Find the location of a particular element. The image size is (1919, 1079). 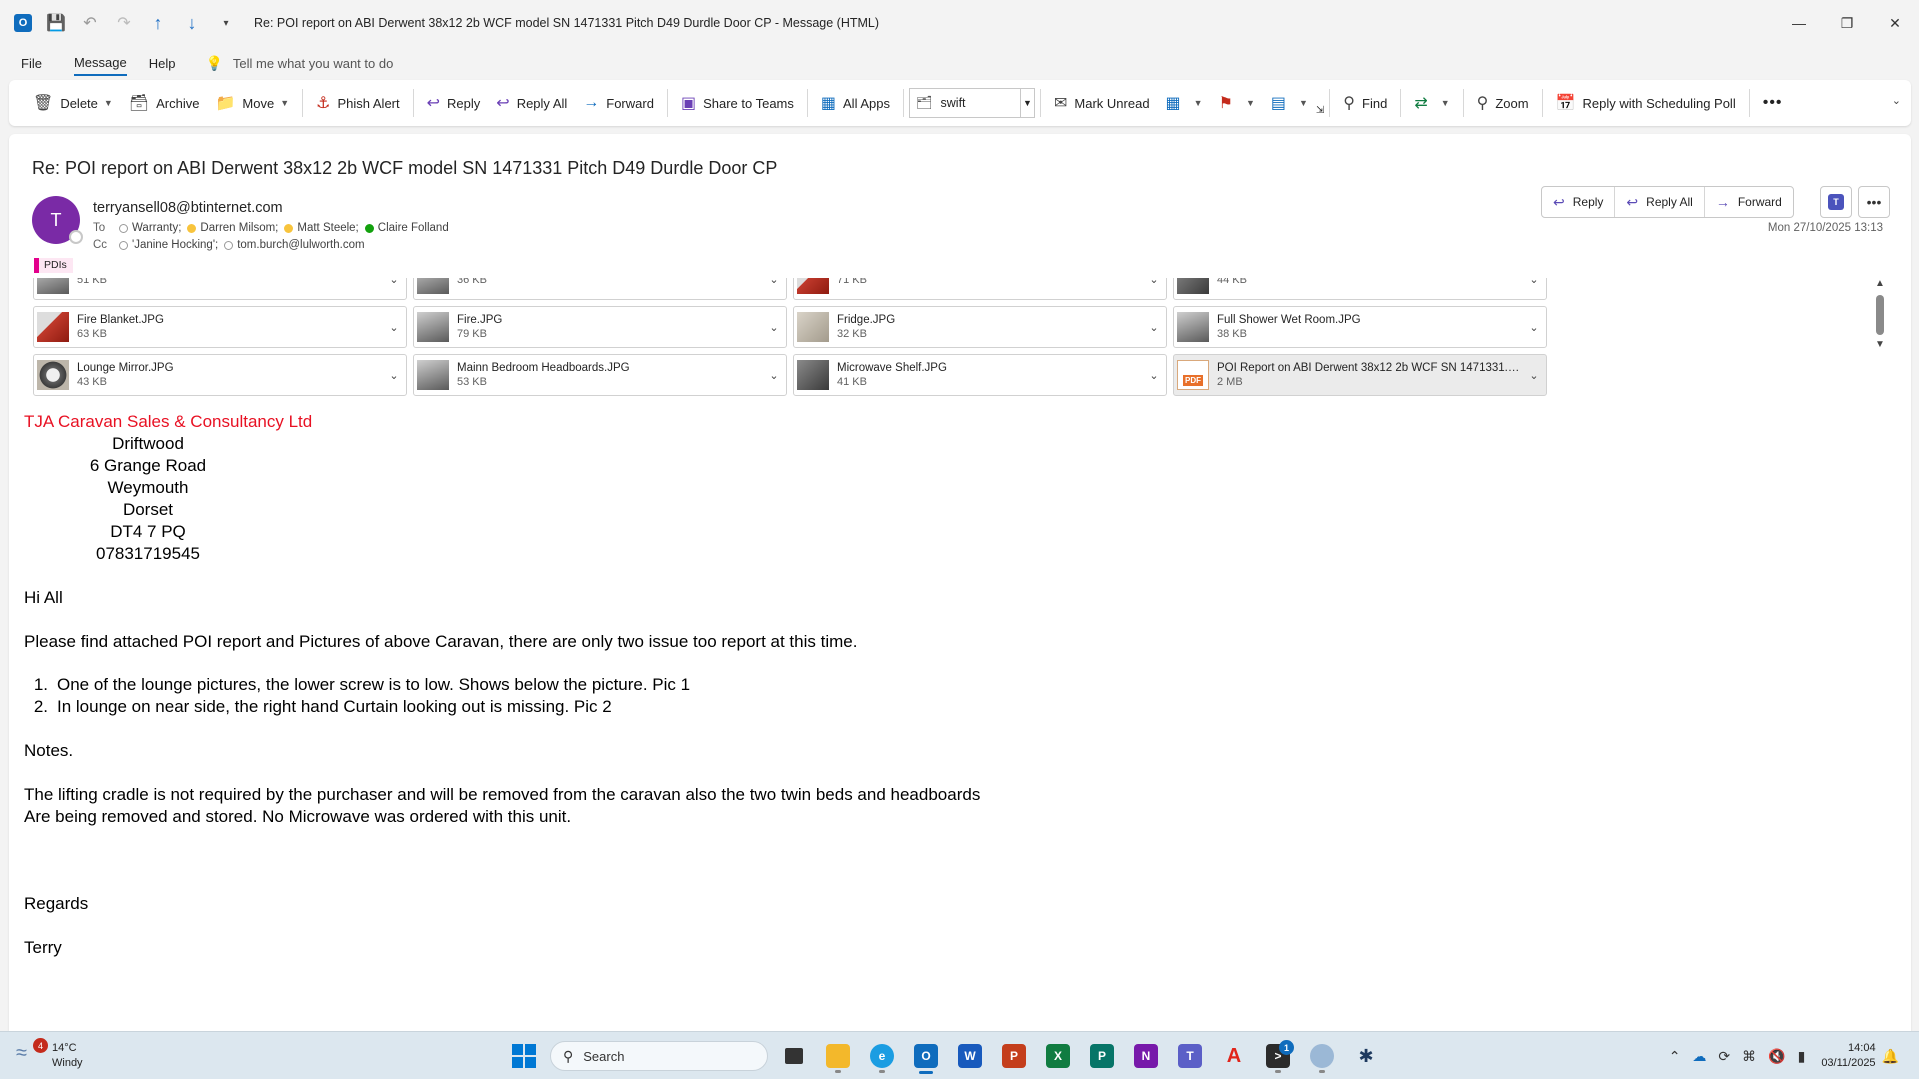

task-view-button is located at coordinates (794, 1056).